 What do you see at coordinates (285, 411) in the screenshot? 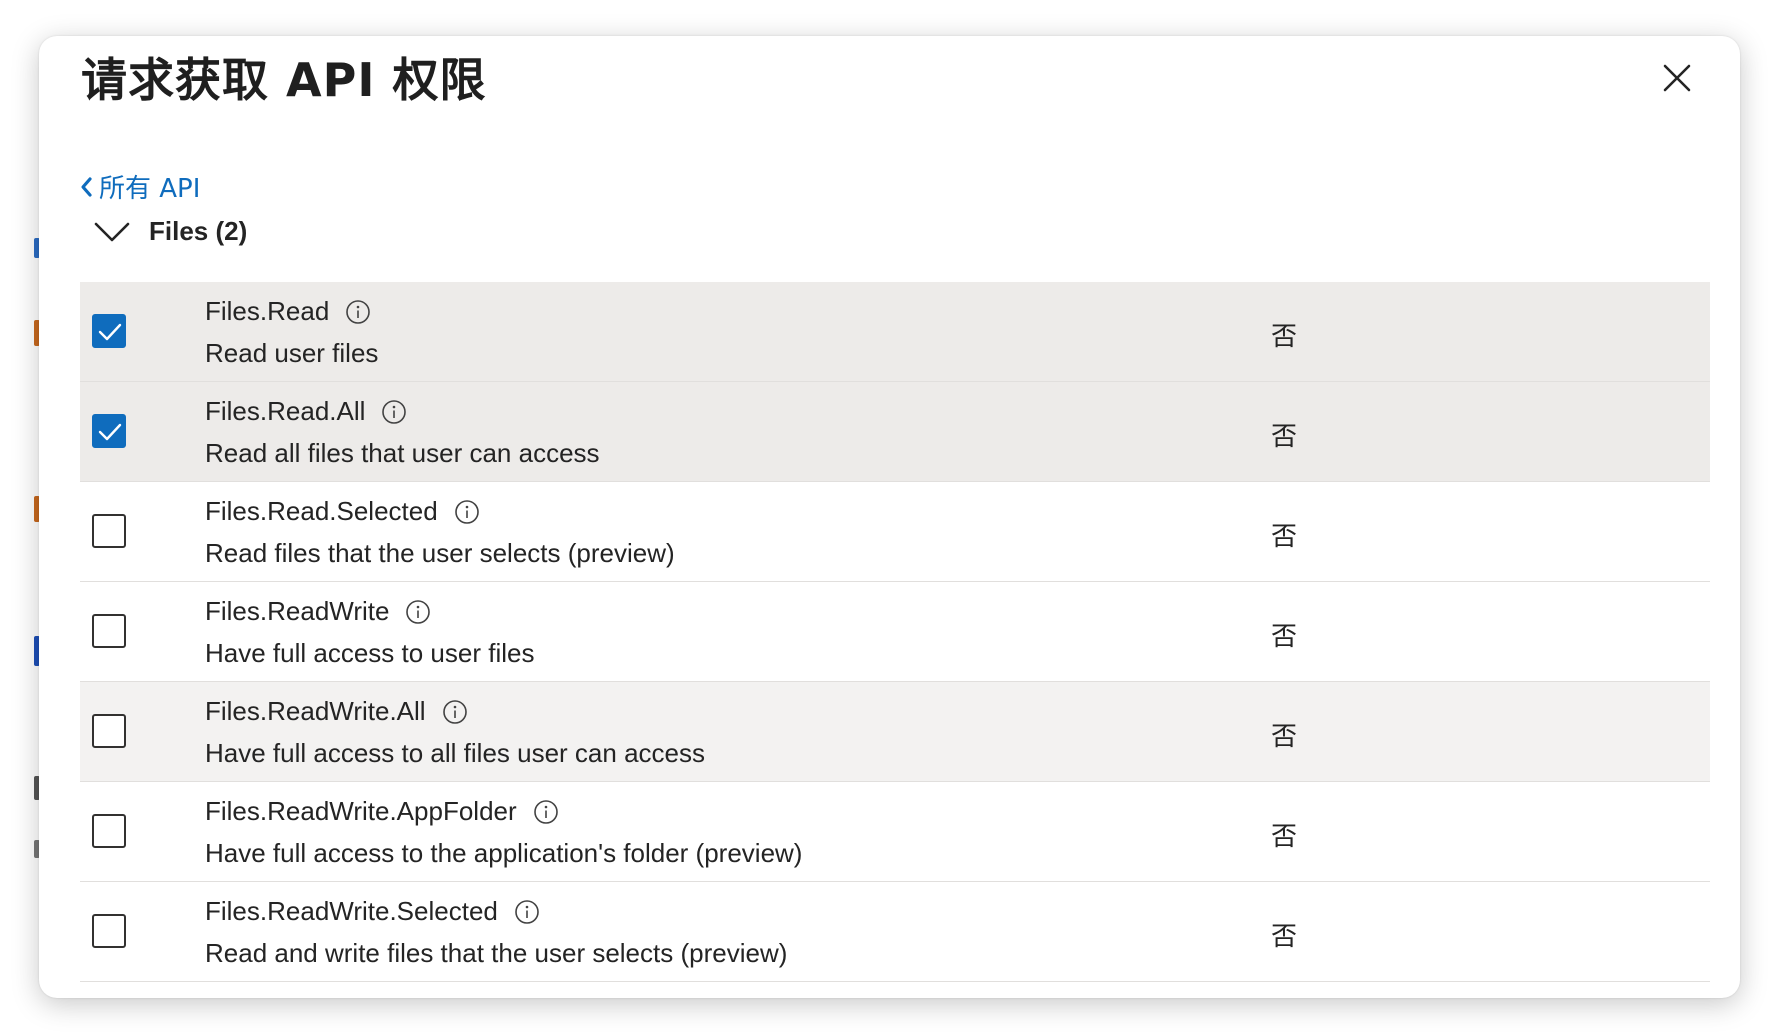
I see `permission-name: Files.Read.All` at bounding box center [285, 411].